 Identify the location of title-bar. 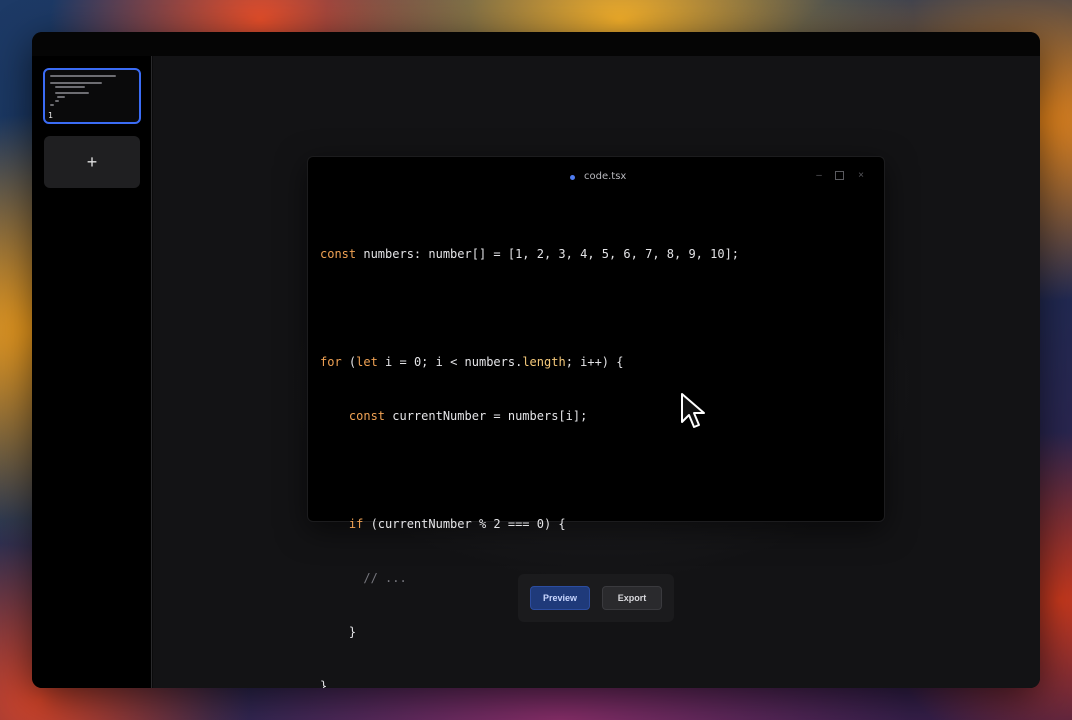
(536, 44).